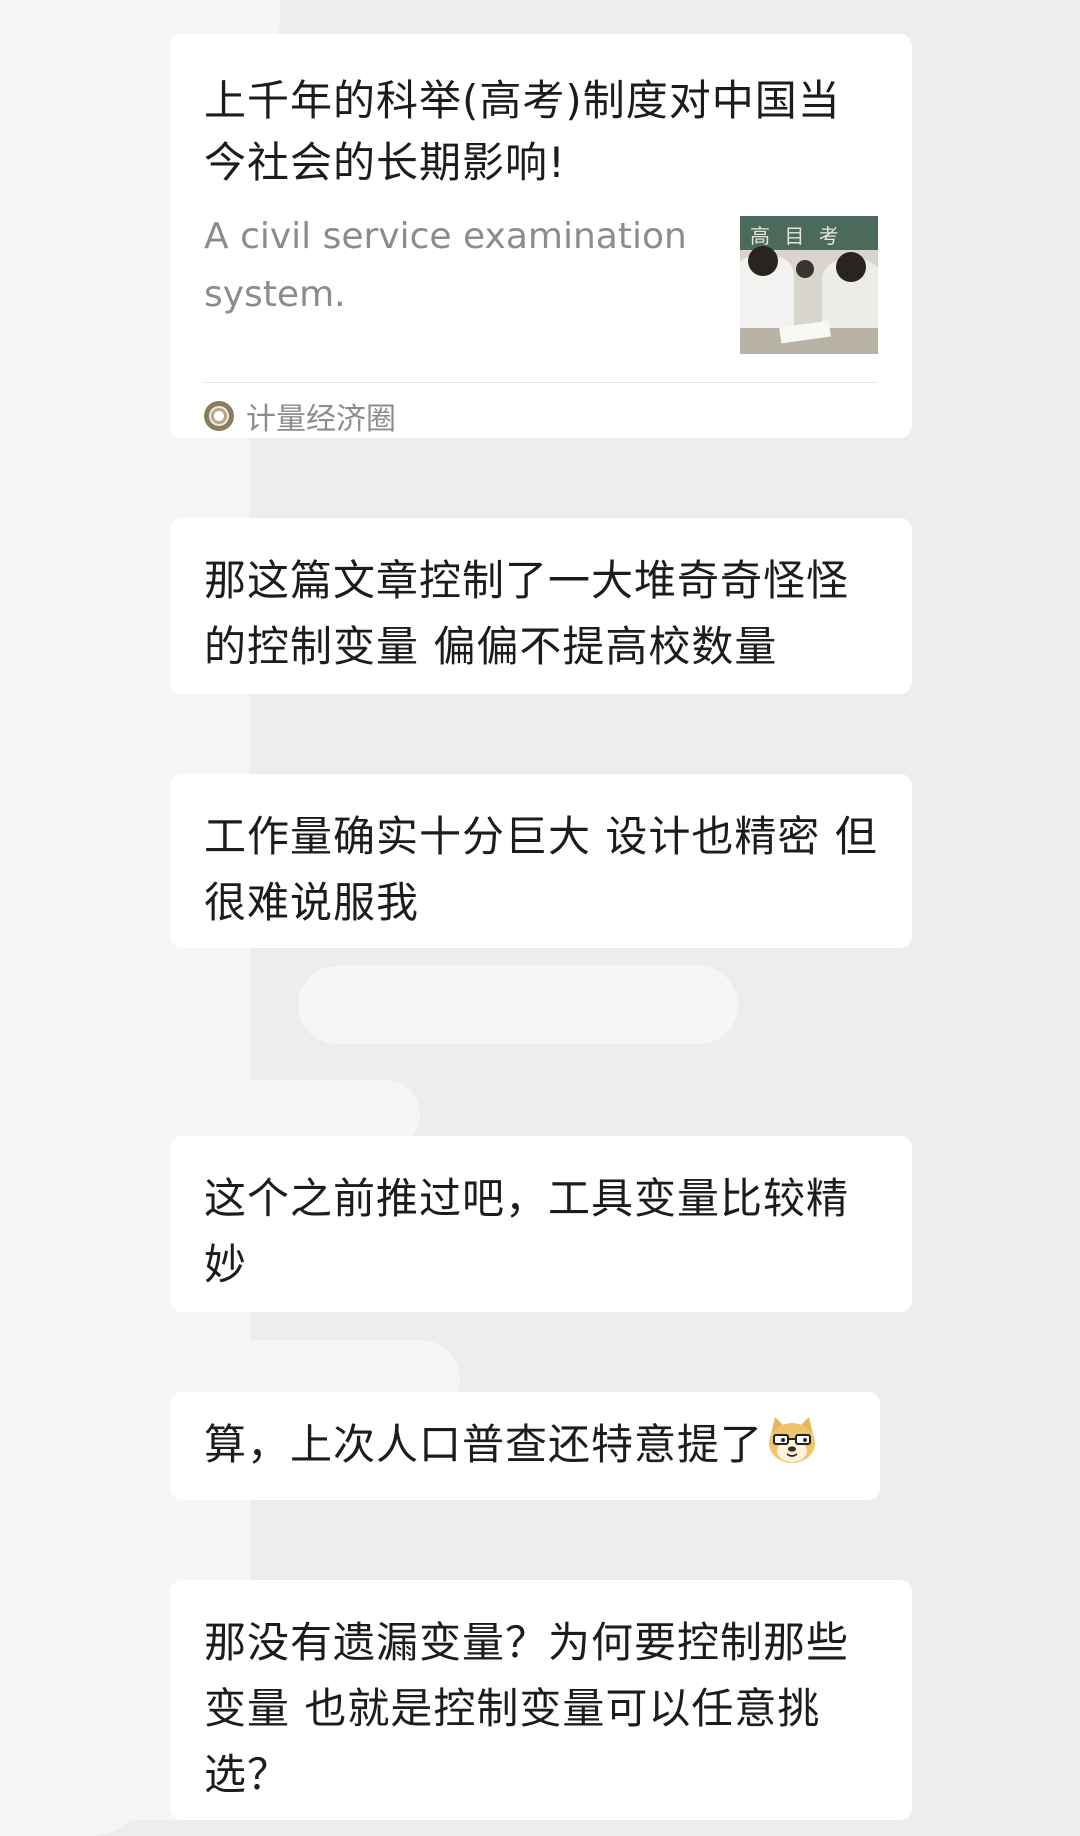 The width and height of the screenshot is (1080, 1836). Describe the element at coordinates (522, 131) in the screenshot. I see `article-title: 上千年的科举(高考)制度对中国当今社会的长期影响!` at that location.